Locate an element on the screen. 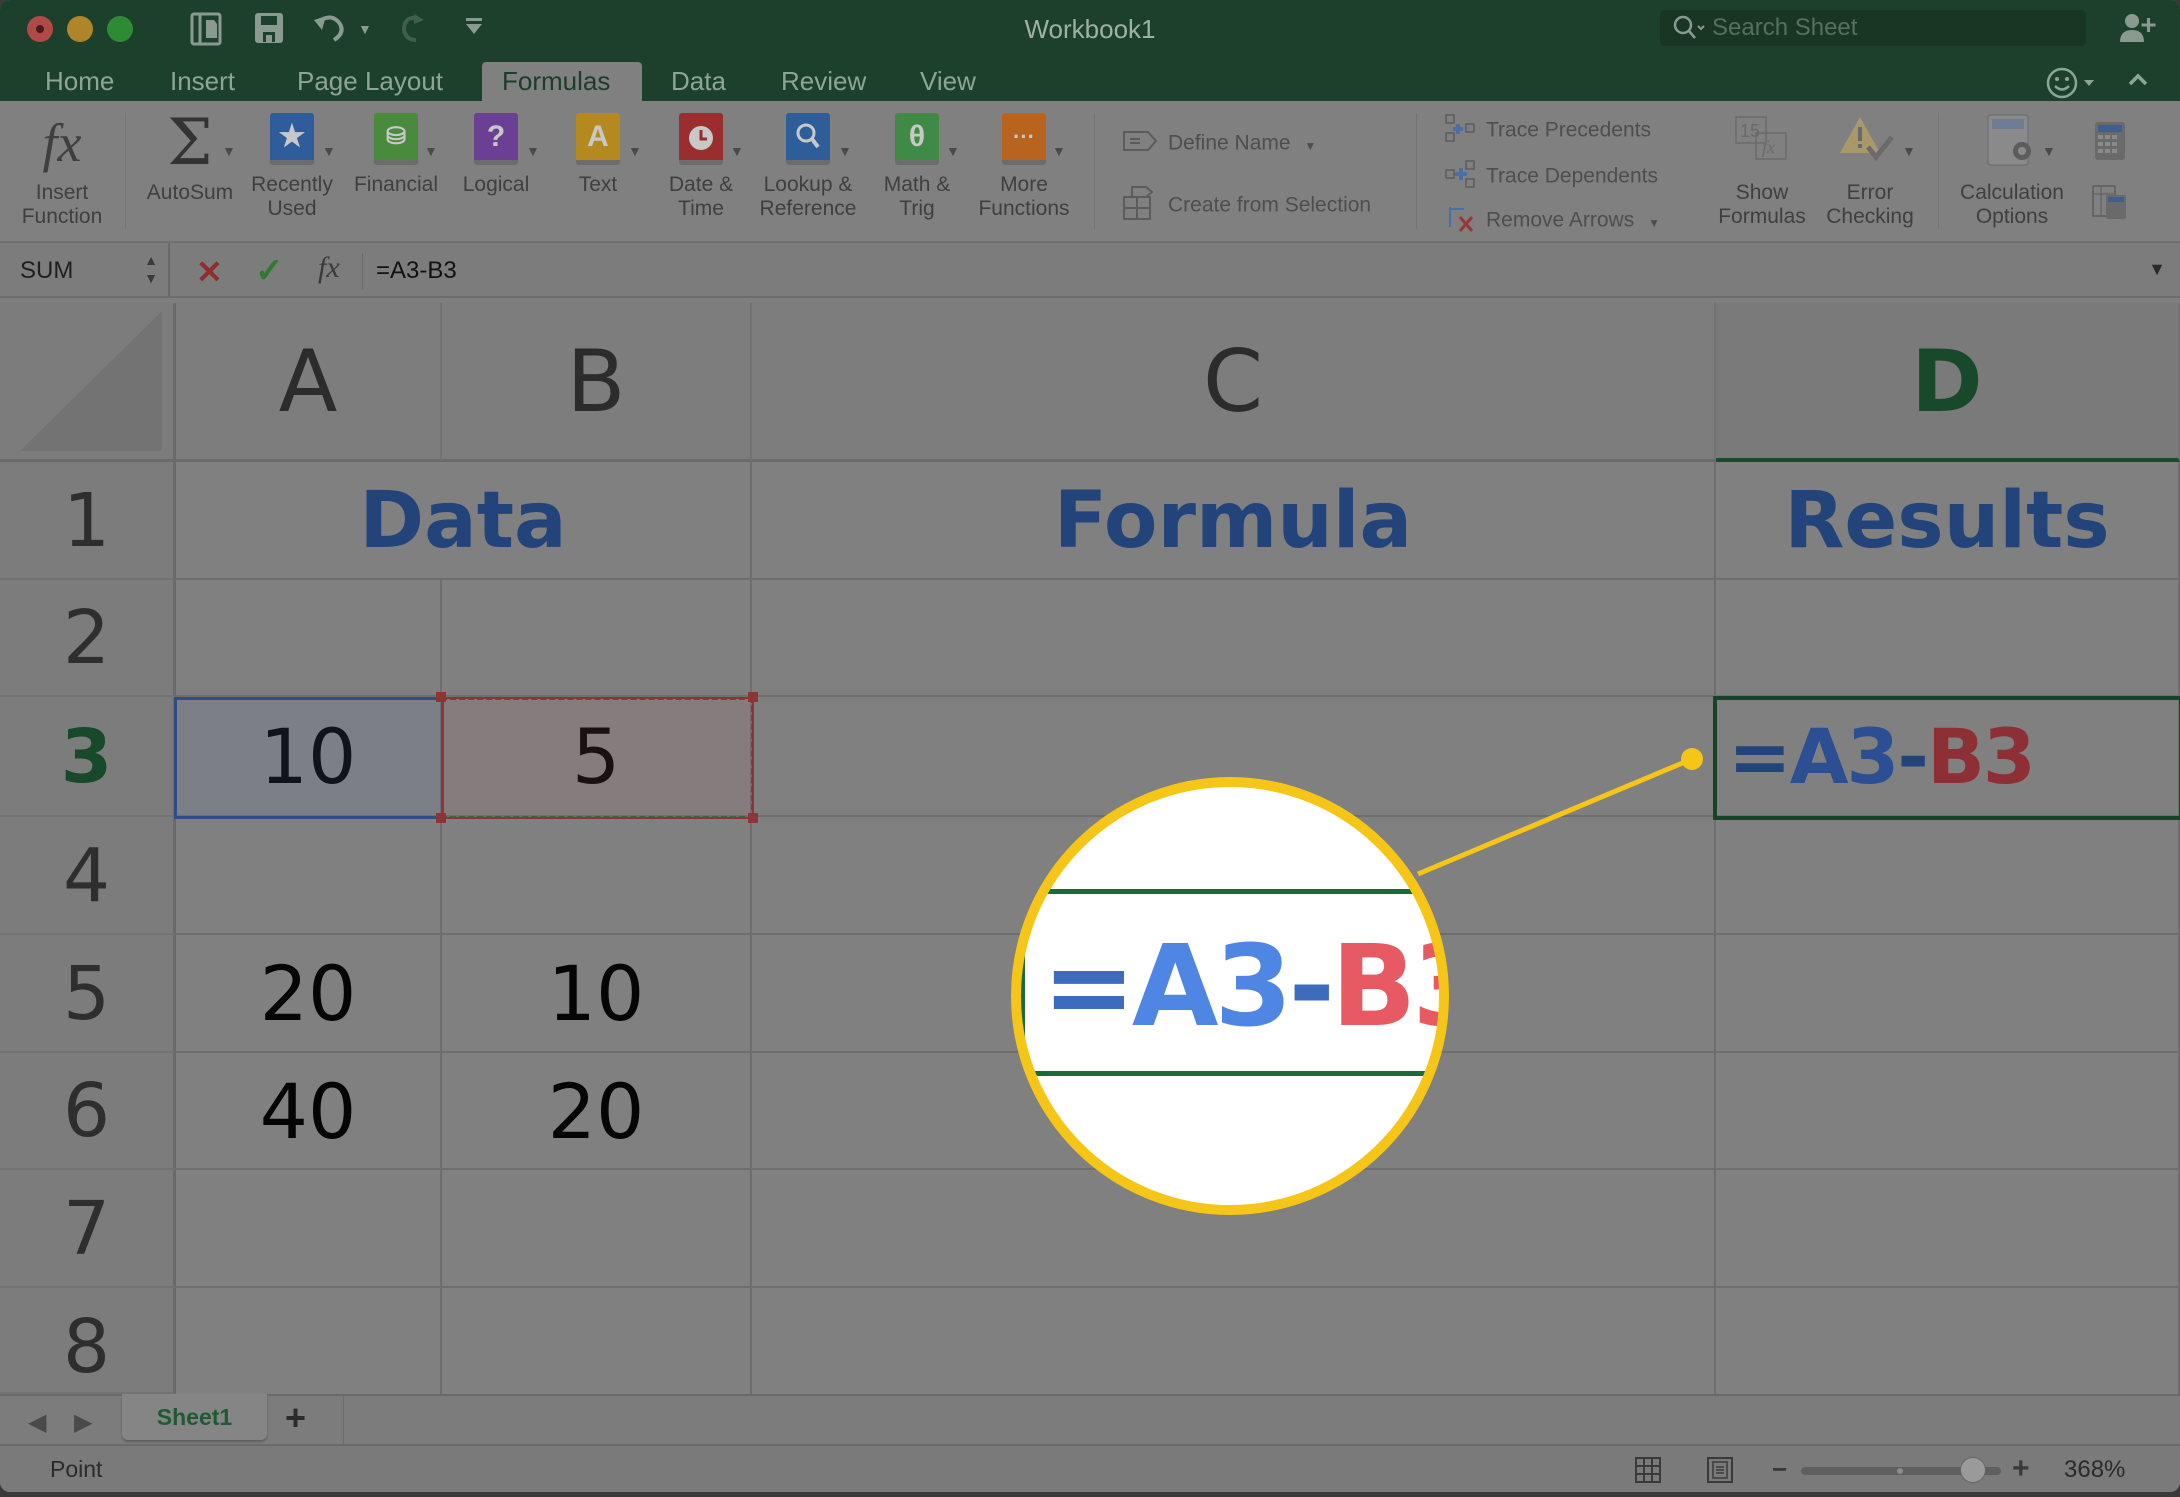 Image resolution: width=2180 pixels, height=1497 pixels. previous-sheet-icon: ◀ is located at coordinates (37, 1422).